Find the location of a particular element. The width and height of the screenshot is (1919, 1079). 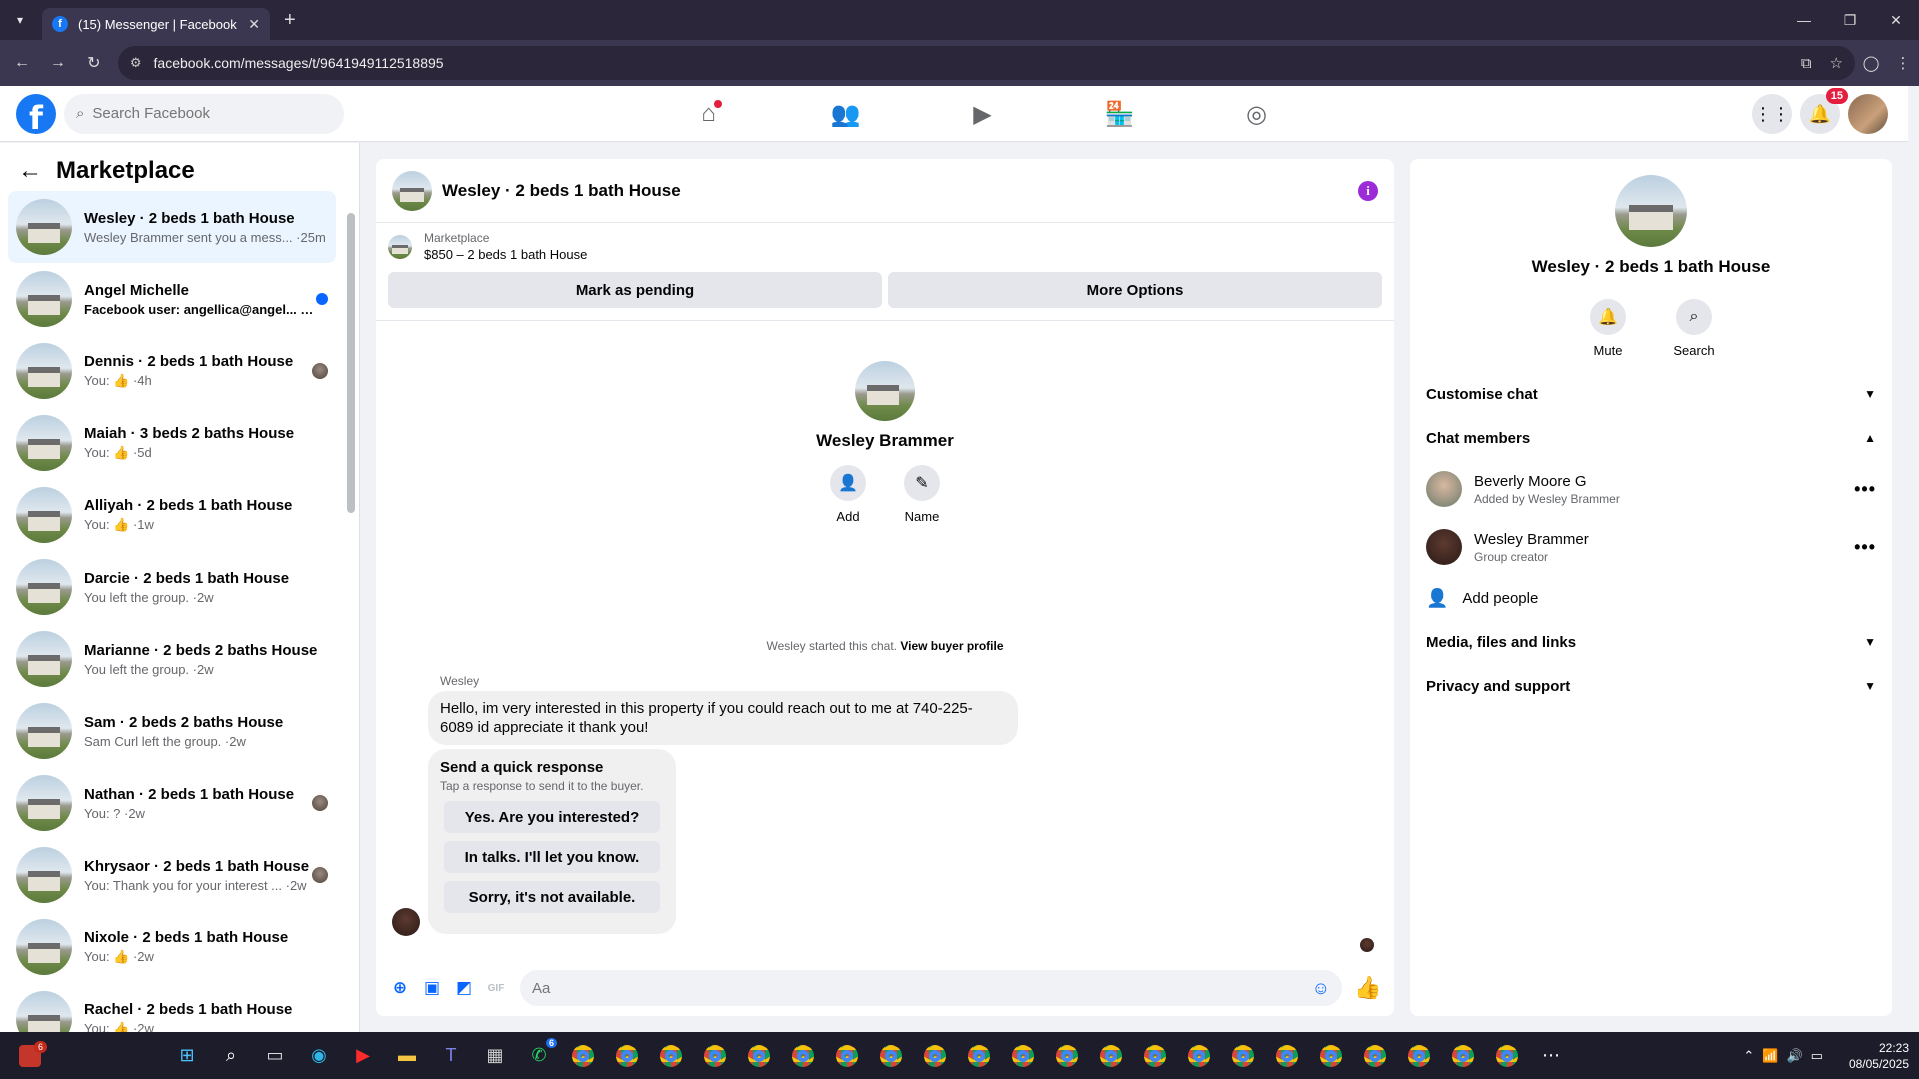

more-options-button: More Options is located at coordinates (1135, 290).